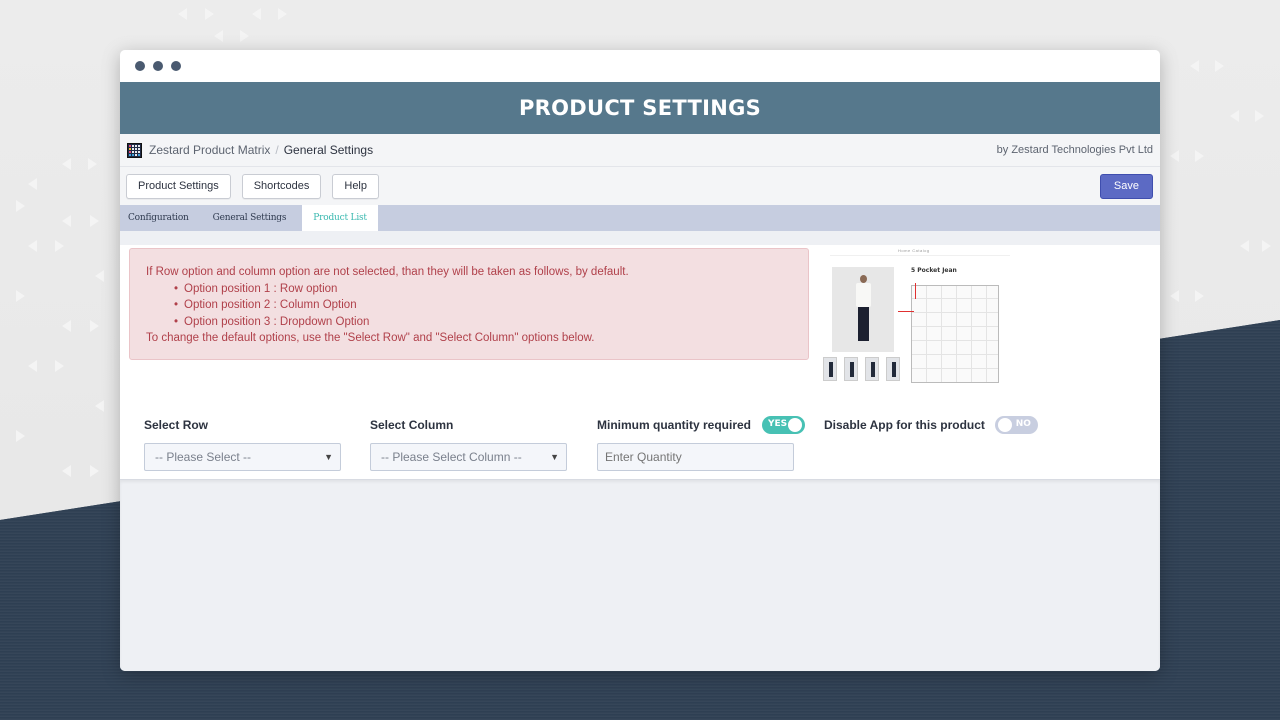 The image size is (1280, 720). What do you see at coordinates (491, 289) in the screenshot?
I see `alert-list-item: Option position 1 : Row option` at bounding box center [491, 289].